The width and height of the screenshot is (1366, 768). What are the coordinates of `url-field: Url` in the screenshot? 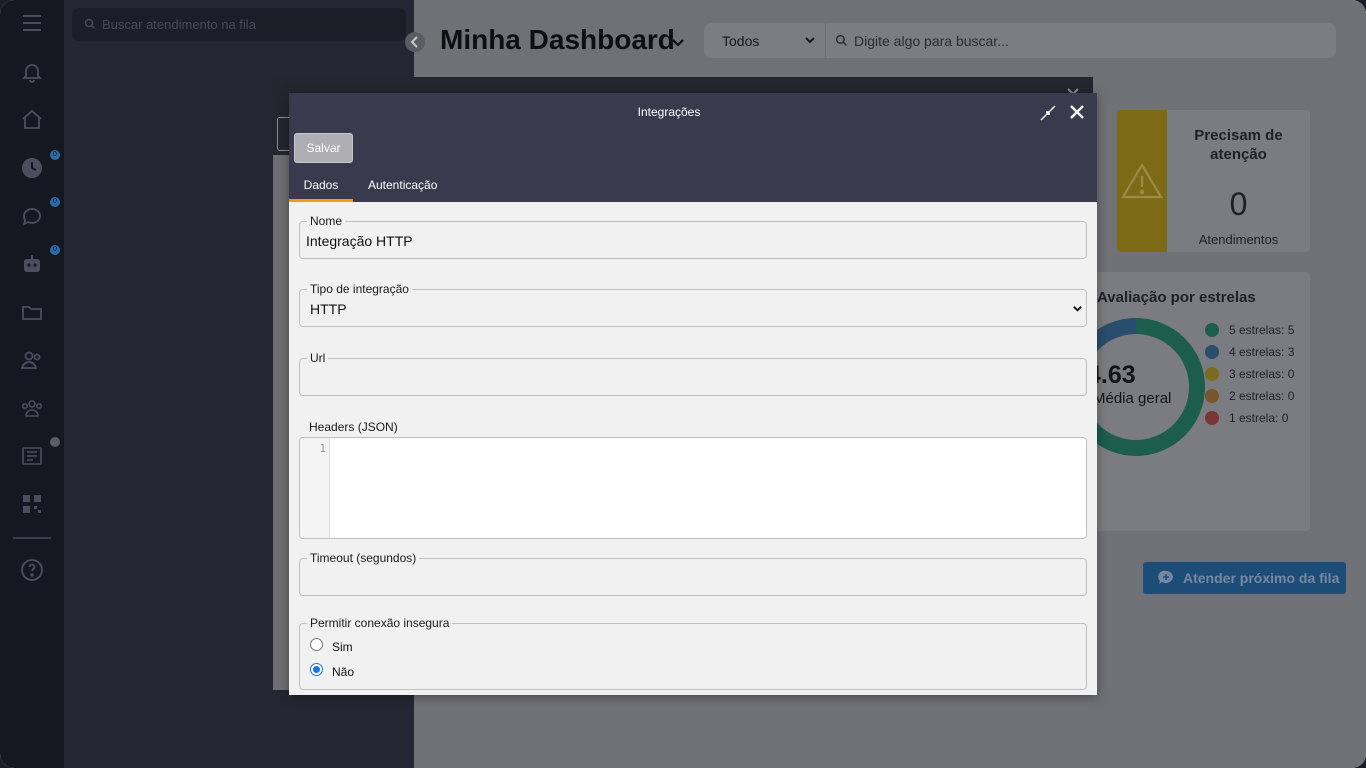 It's located at (693, 373).